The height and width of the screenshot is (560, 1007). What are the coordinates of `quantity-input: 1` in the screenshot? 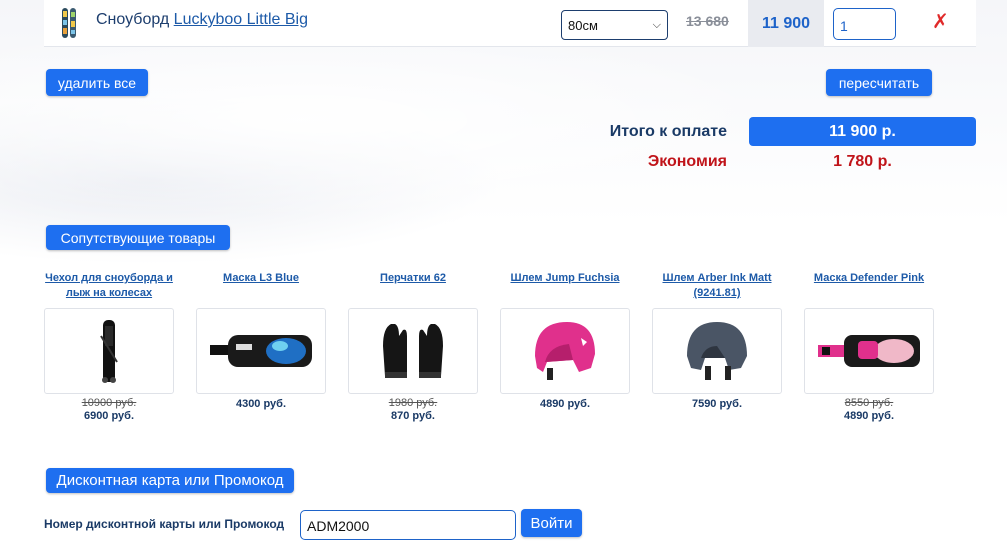 It's located at (864, 24).